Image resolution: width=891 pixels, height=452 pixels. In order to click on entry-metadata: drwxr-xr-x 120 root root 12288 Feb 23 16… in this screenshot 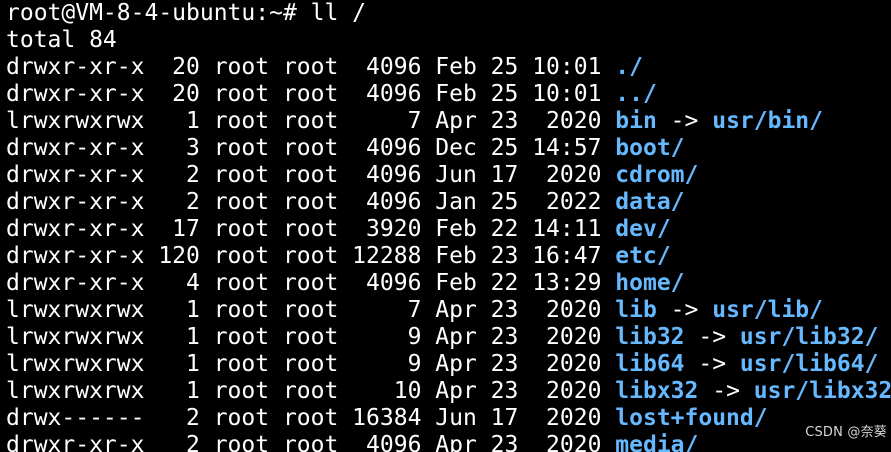, I will do `click(311, 256)`.